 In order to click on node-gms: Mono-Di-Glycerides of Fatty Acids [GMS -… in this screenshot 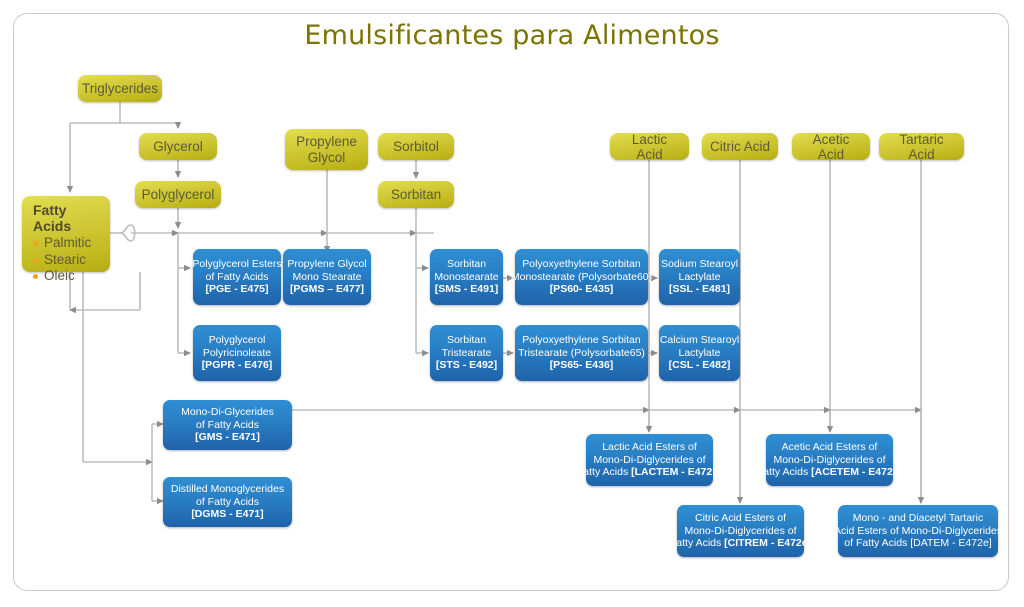, I will do `click(227, 425)`.